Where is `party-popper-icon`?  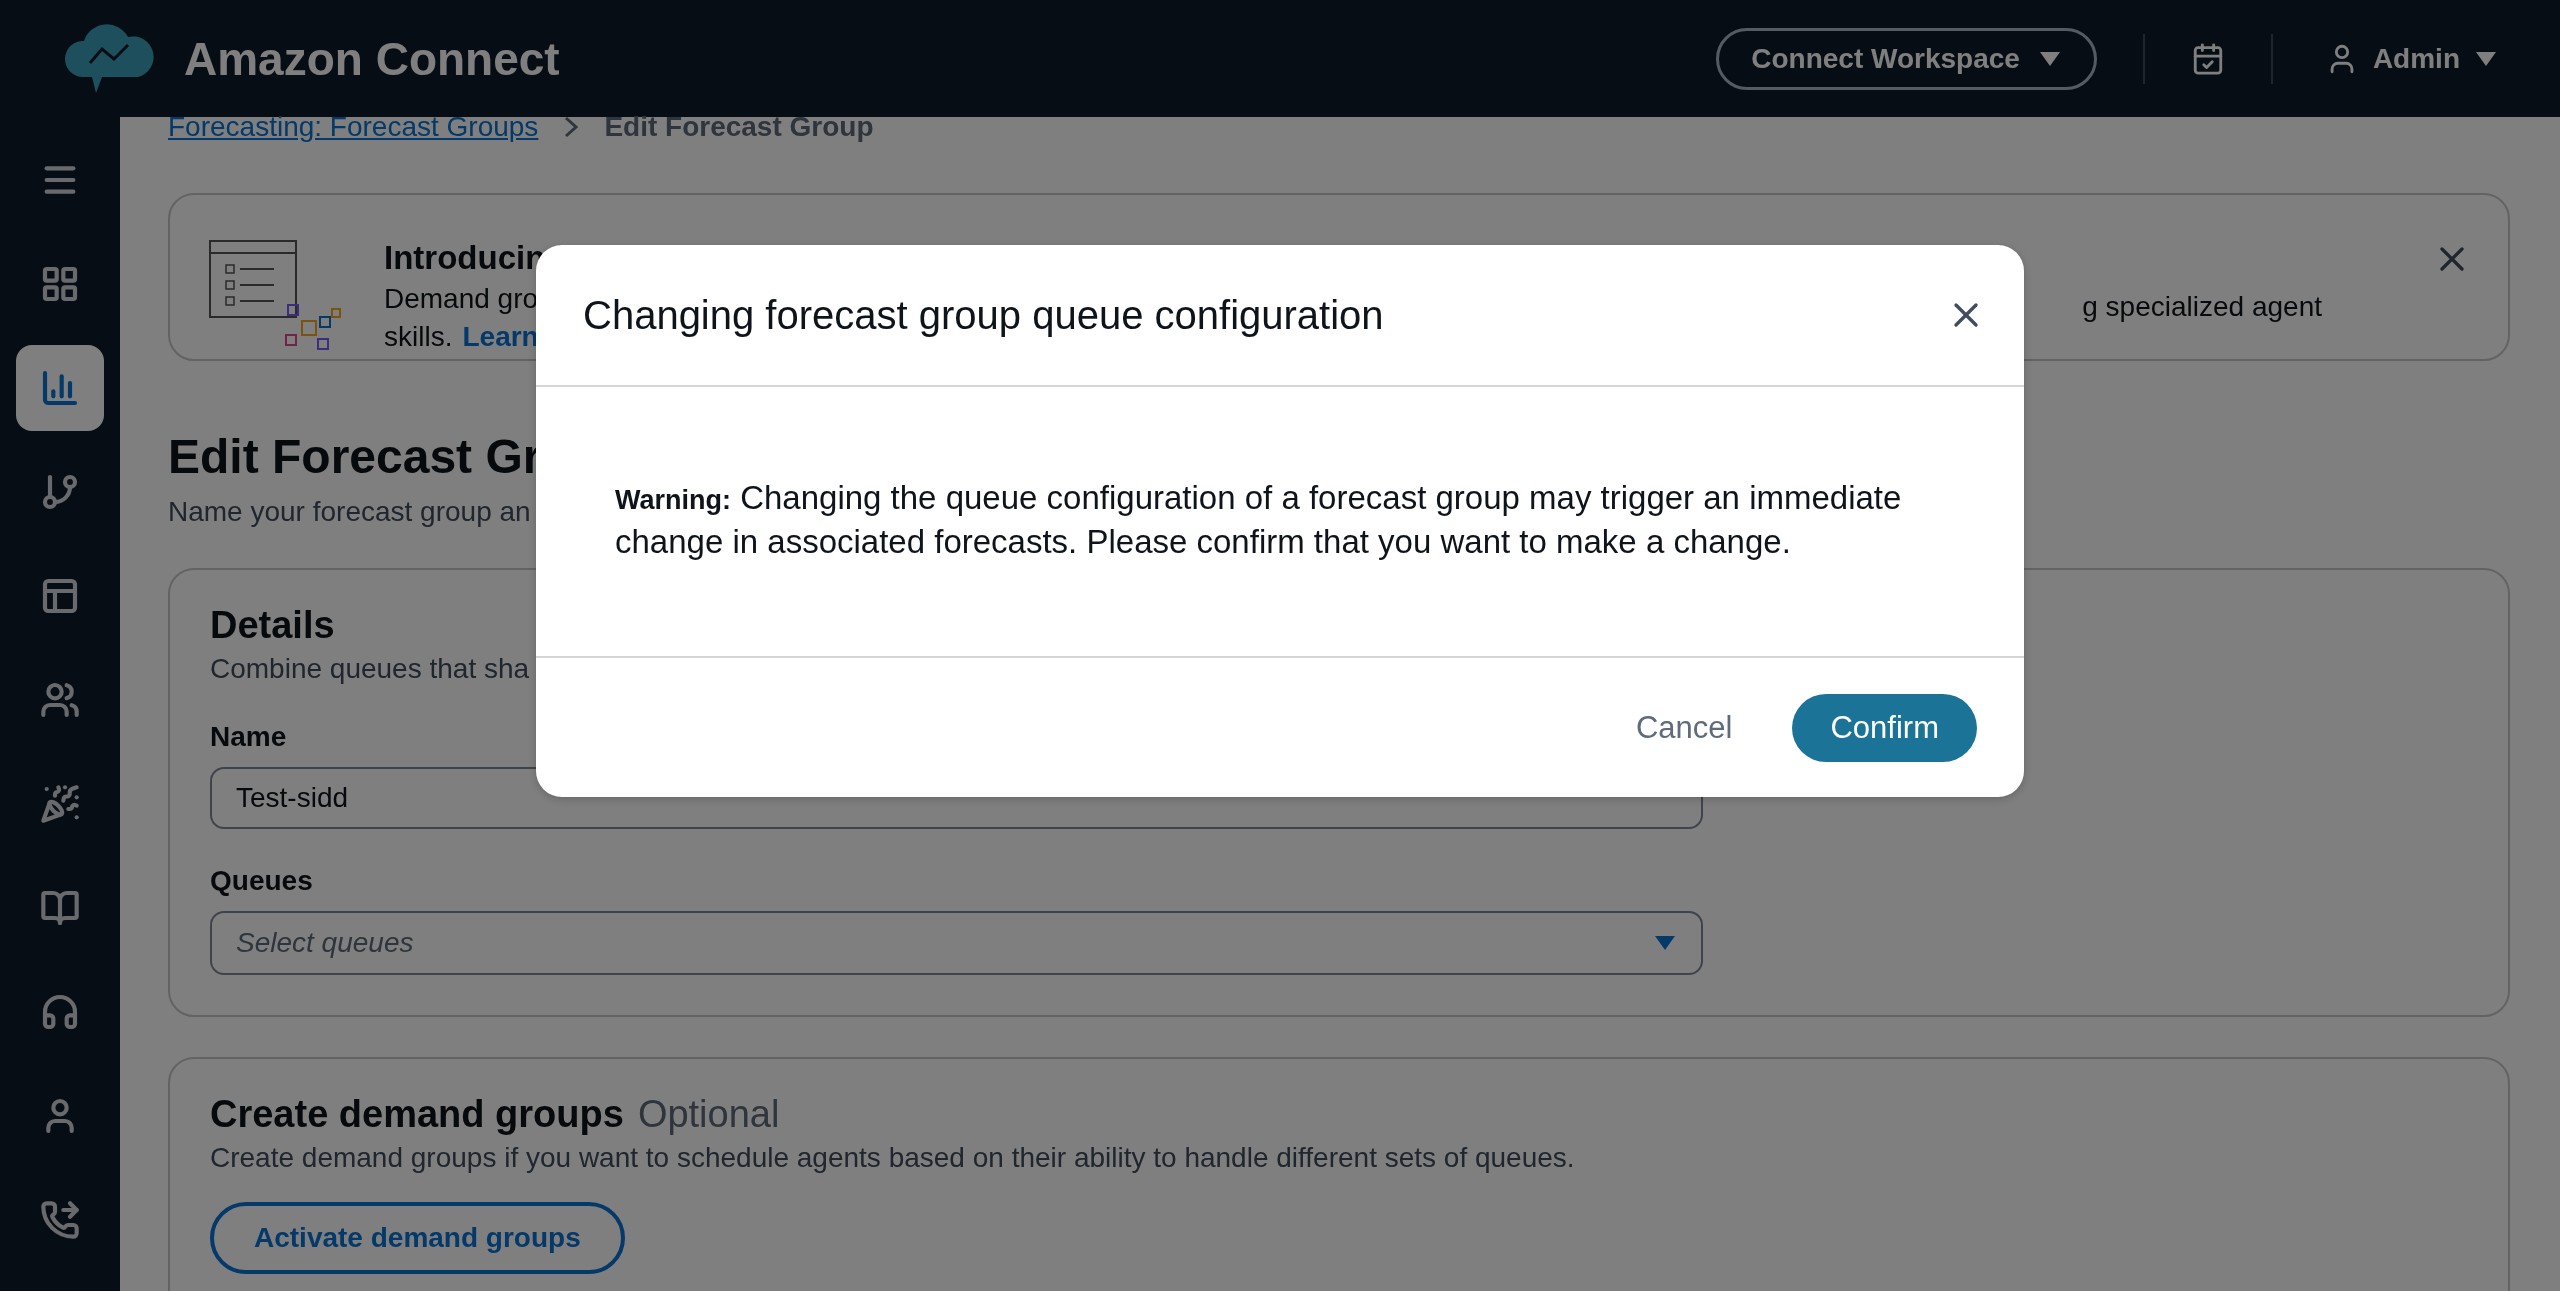
party-popper-icon is located at coordinates (60, 804).